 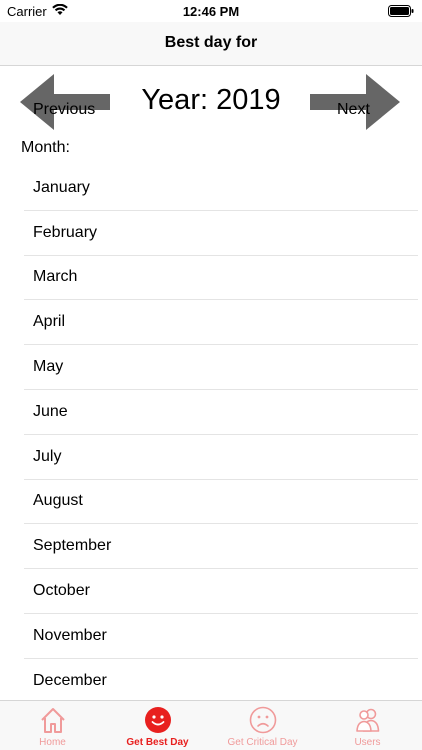 What do you see at coordinates (221, 591) in the screenshot?
I see `month-item-october: October` at bounding box center [221, 591].